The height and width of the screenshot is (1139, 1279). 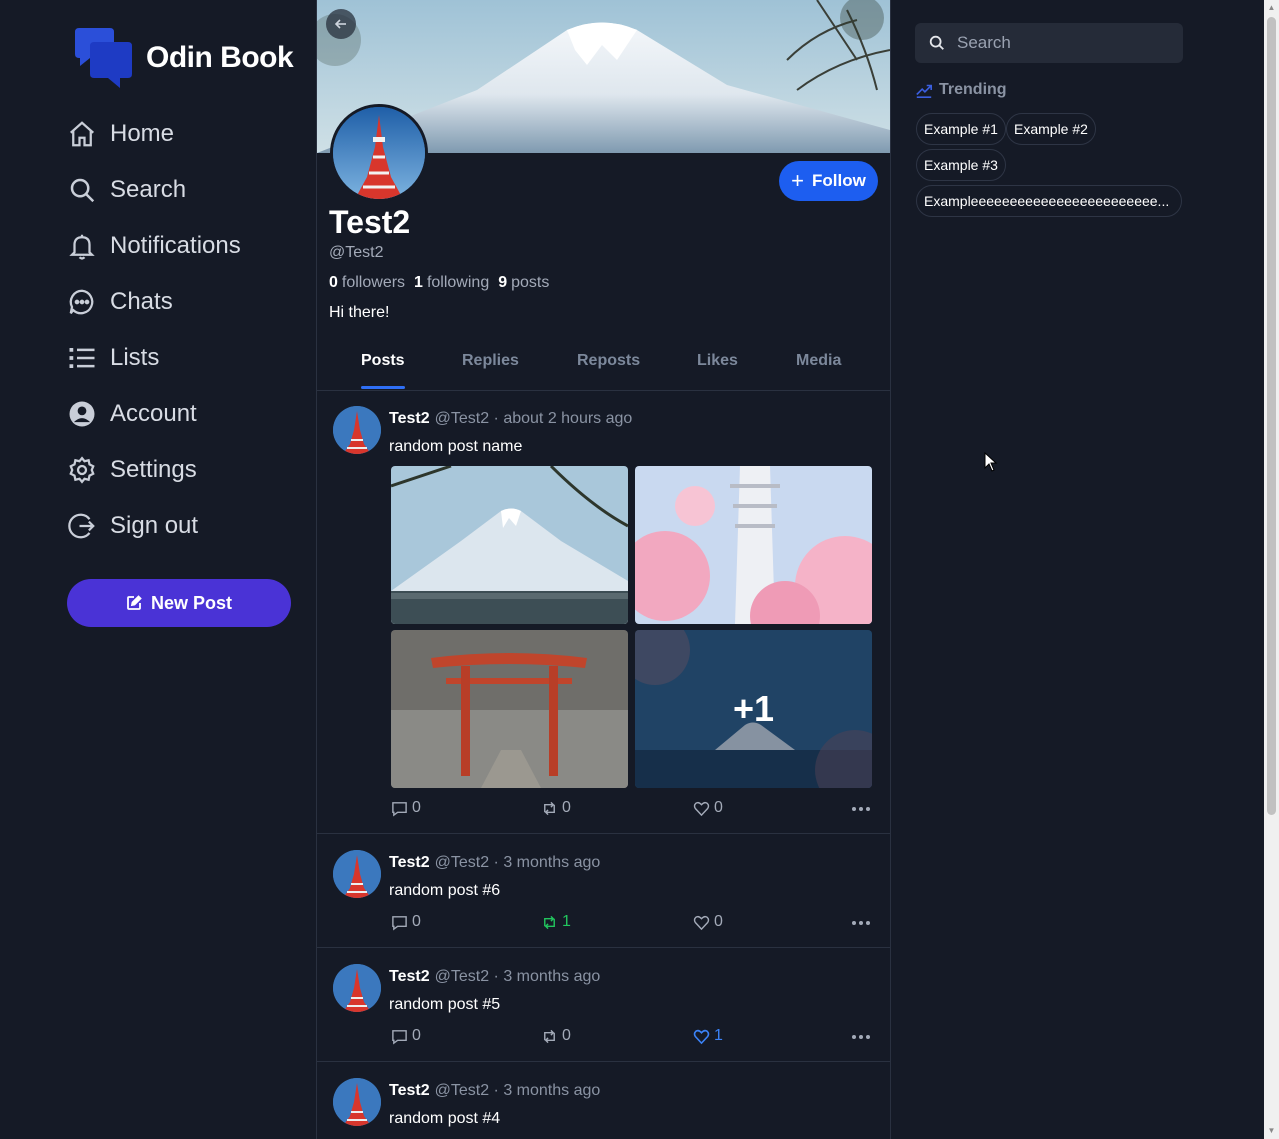 What do you see at coordinates (220, 57) in the screenshot?
I see `app-name: Odin Book` at bounding box center [220, 57].